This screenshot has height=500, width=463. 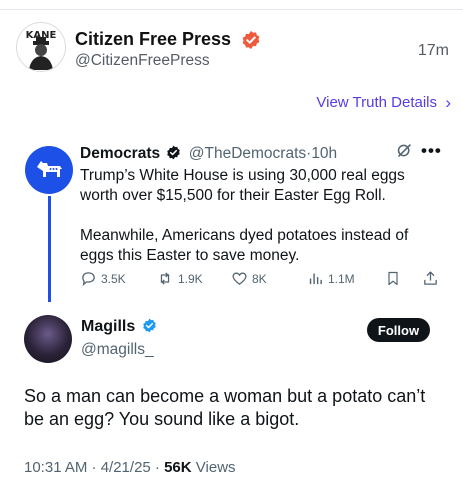 I want to click on quoted-author-name: Democrats, so click(x=120, y=153).